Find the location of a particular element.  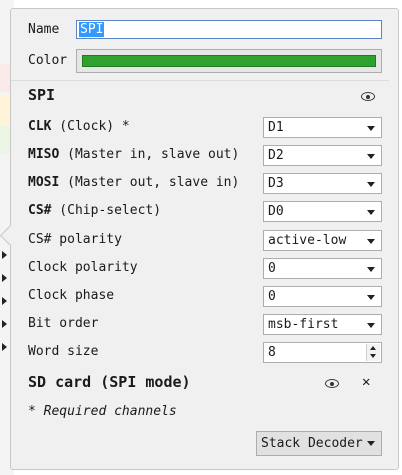

close-icon: ✕ is located at coordinates (366, 382).